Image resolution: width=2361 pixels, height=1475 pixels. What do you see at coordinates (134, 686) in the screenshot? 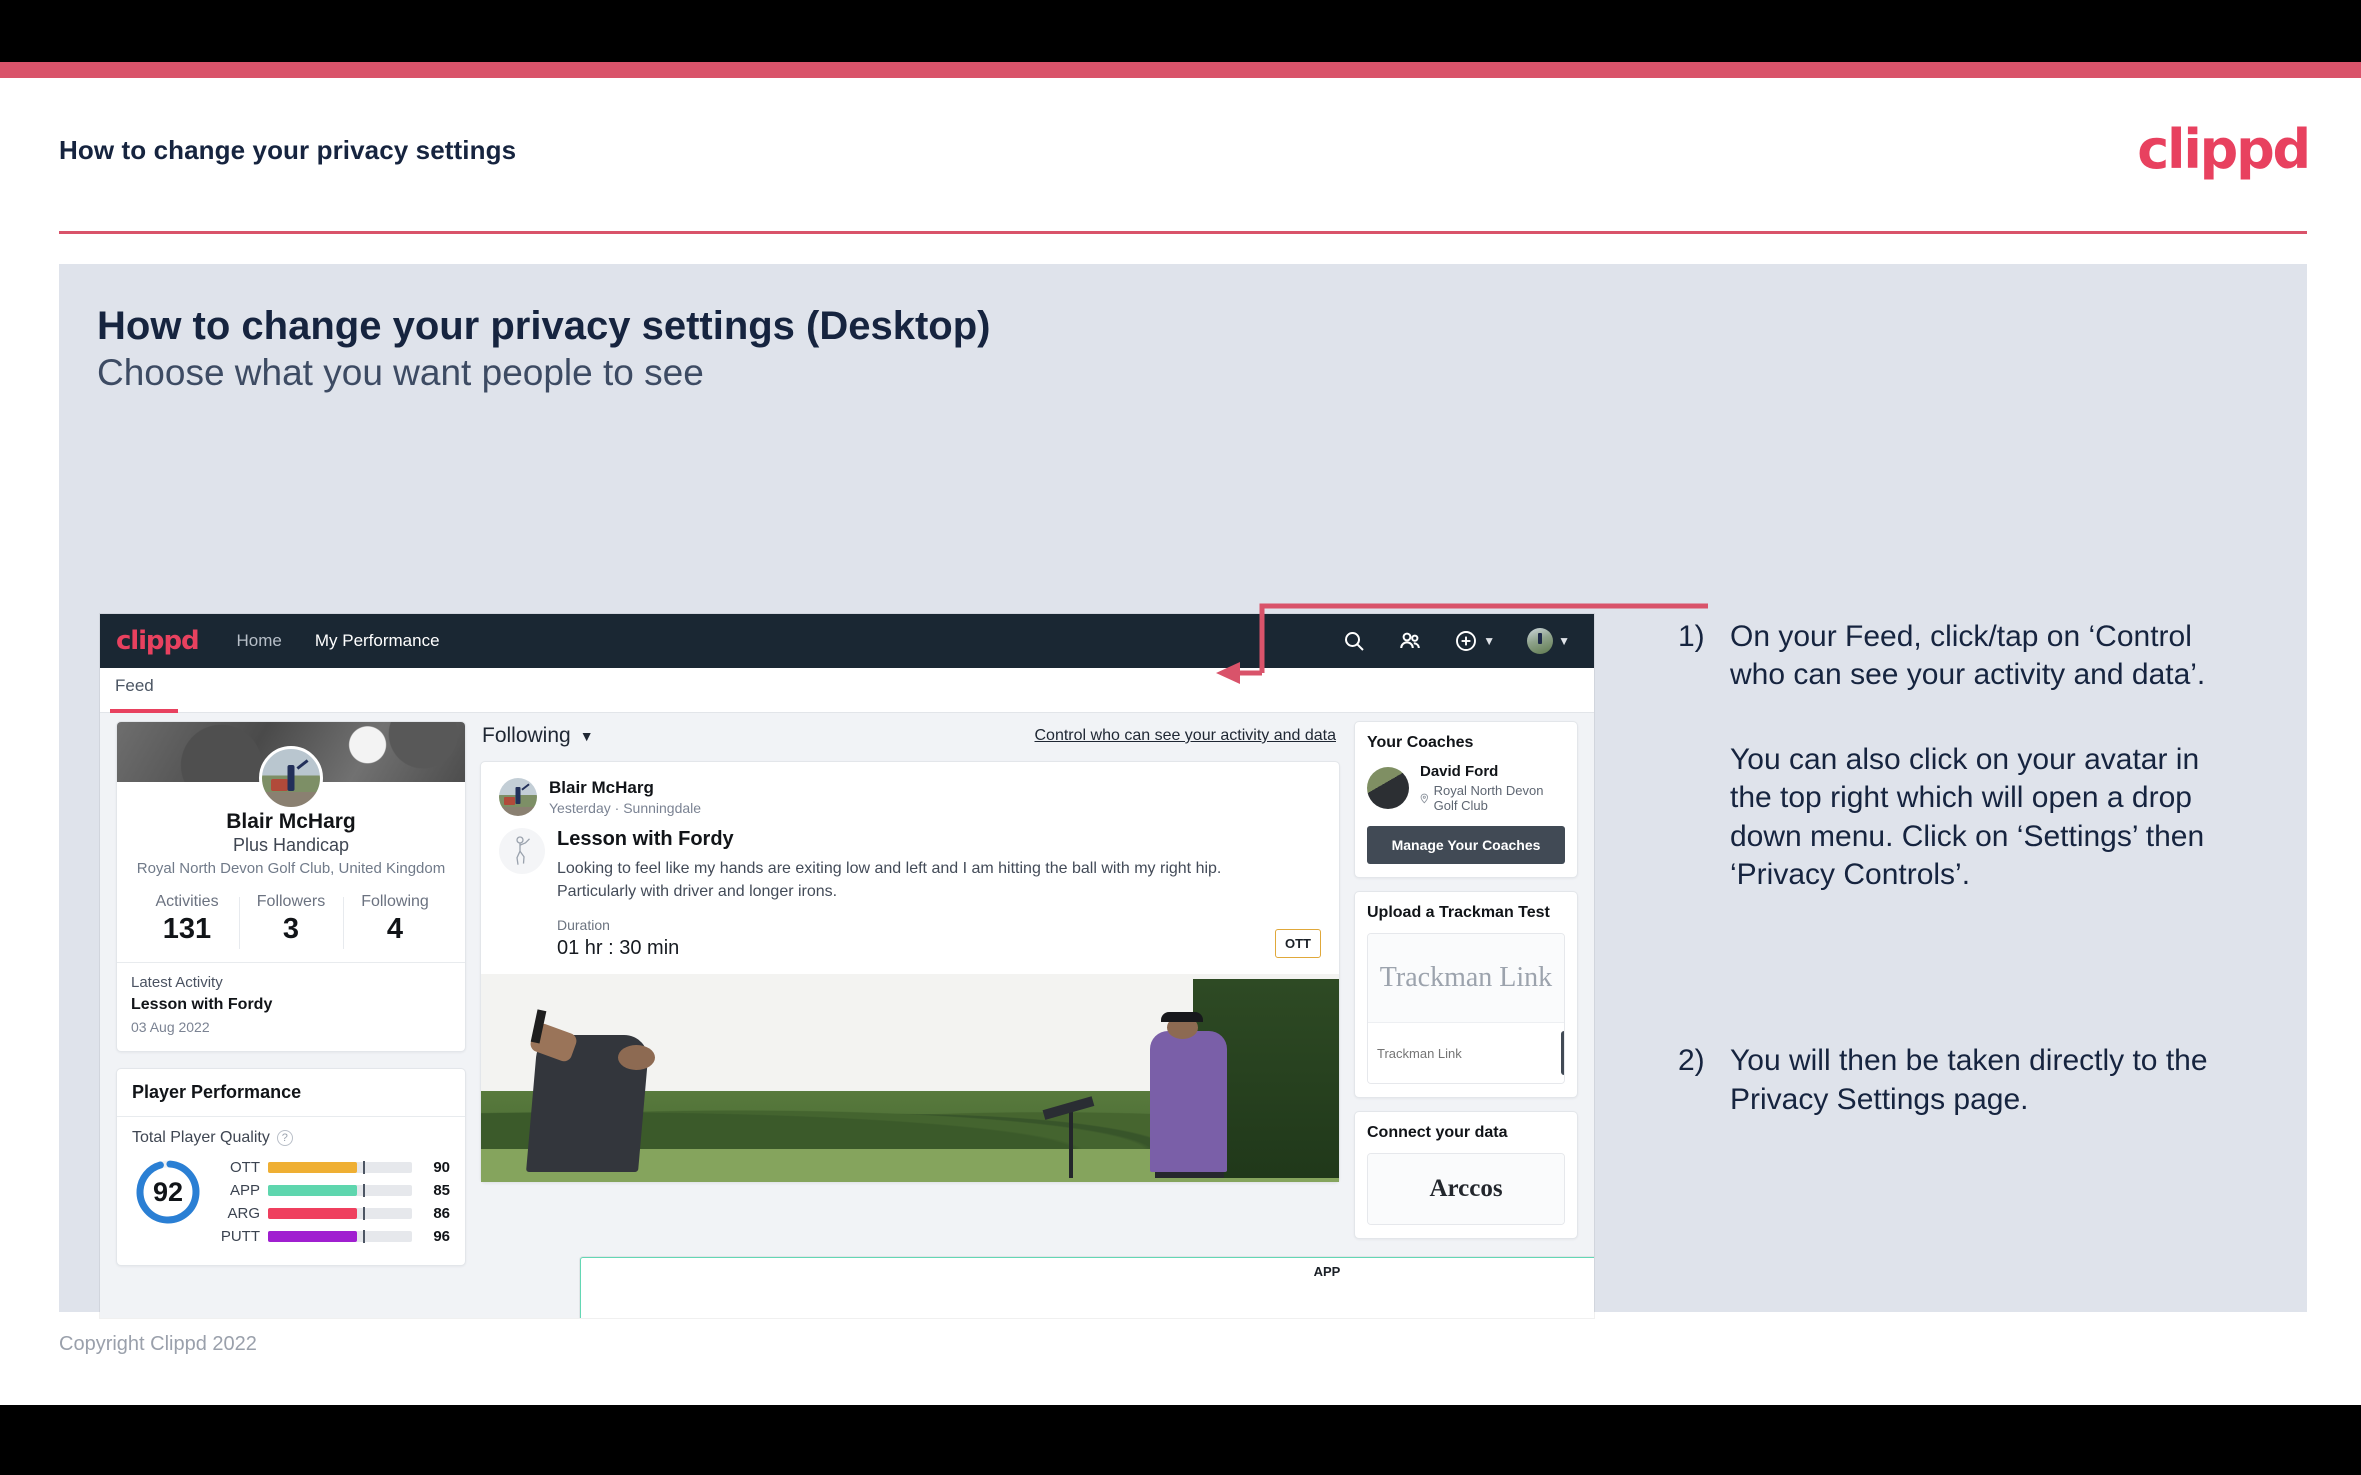
I see `tab-feed: Feed` at bounding box center [134, 686].